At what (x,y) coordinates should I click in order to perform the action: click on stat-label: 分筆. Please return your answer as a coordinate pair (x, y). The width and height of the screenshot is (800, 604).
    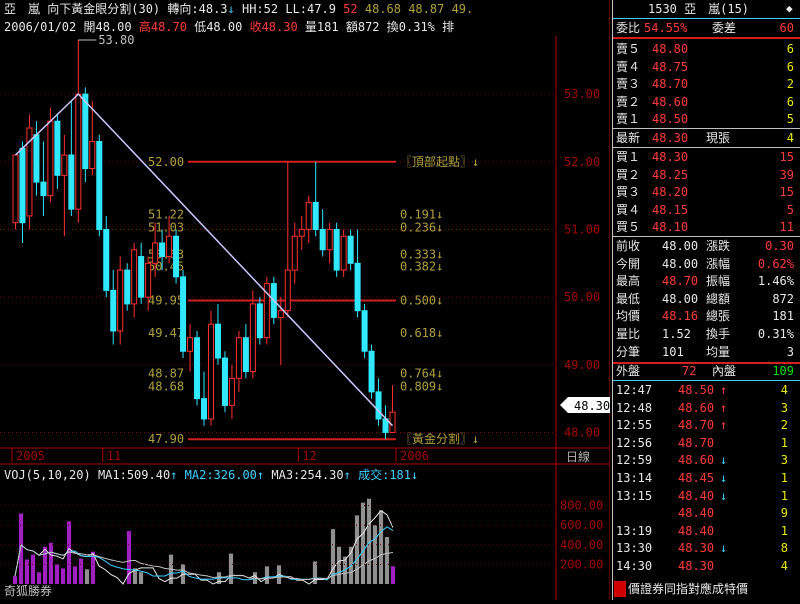
    Looking at the image, I should click on (628, 351).